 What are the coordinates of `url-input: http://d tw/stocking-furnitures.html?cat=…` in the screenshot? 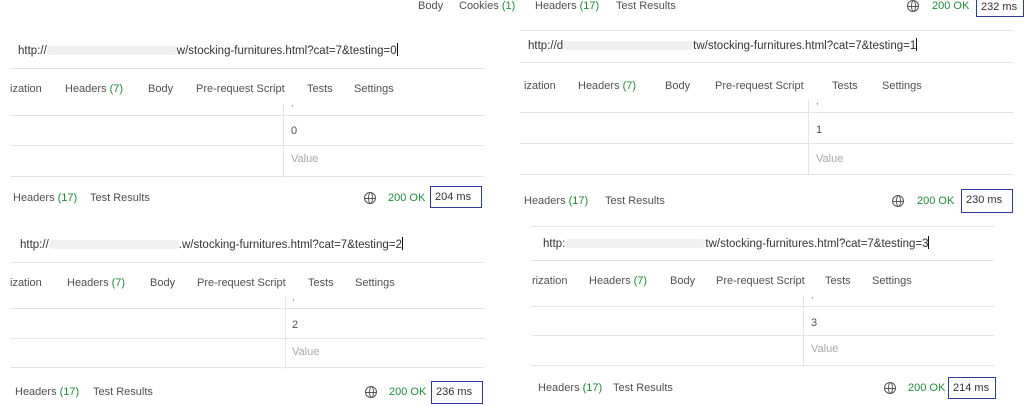 It's located at (723, 45).